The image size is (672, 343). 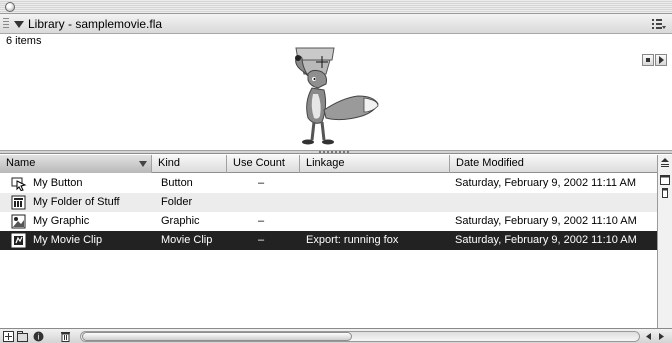 I want to click on column-header-linkage: Linkage, so click(x=375, y=164).